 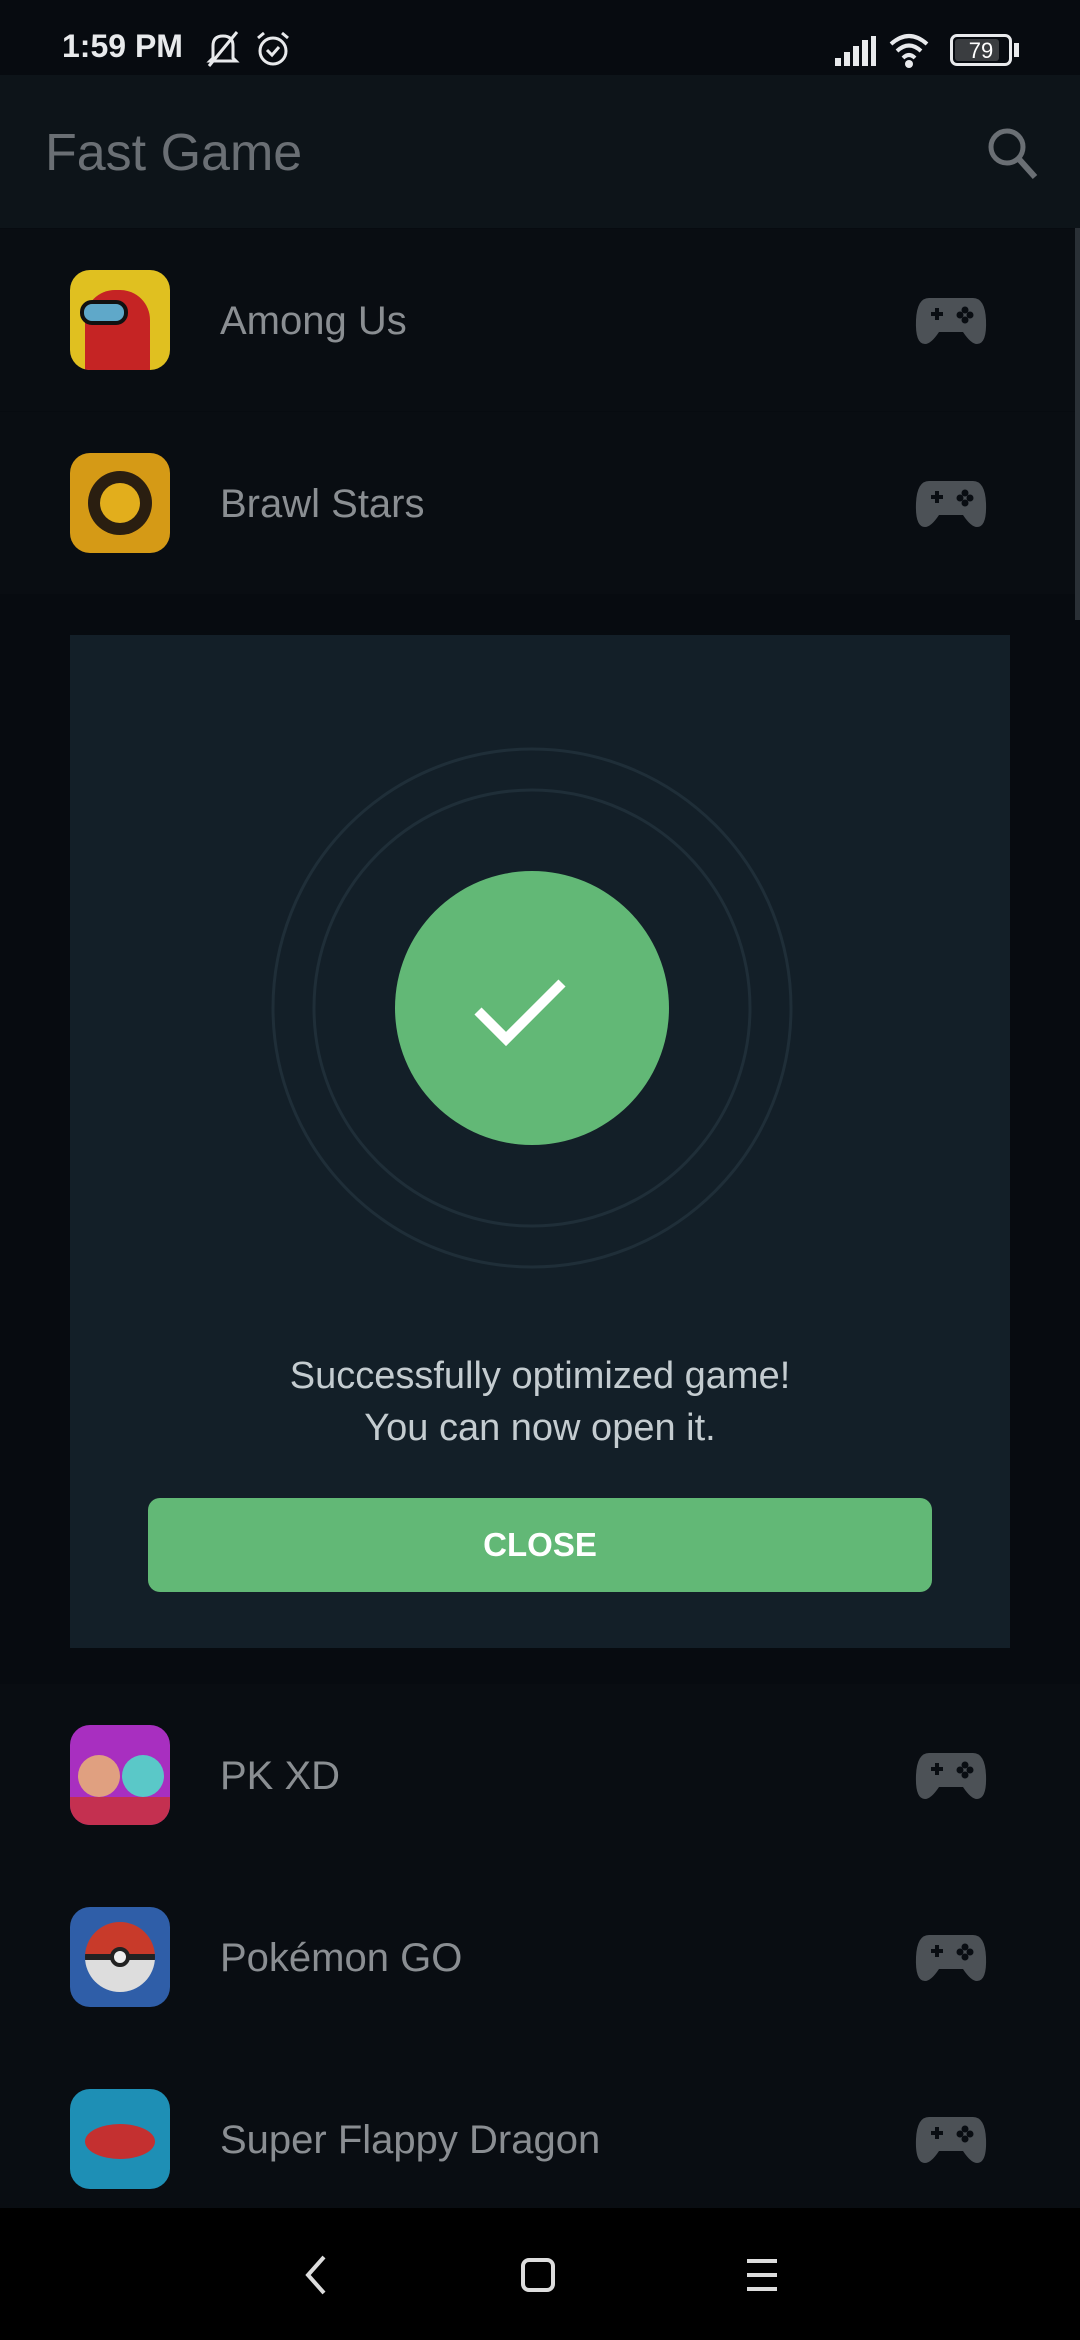 What do you see at coordinates (540, 1775) in the screenshot?
I see `list-item: PK XD` at bounding box center [540, 1775].